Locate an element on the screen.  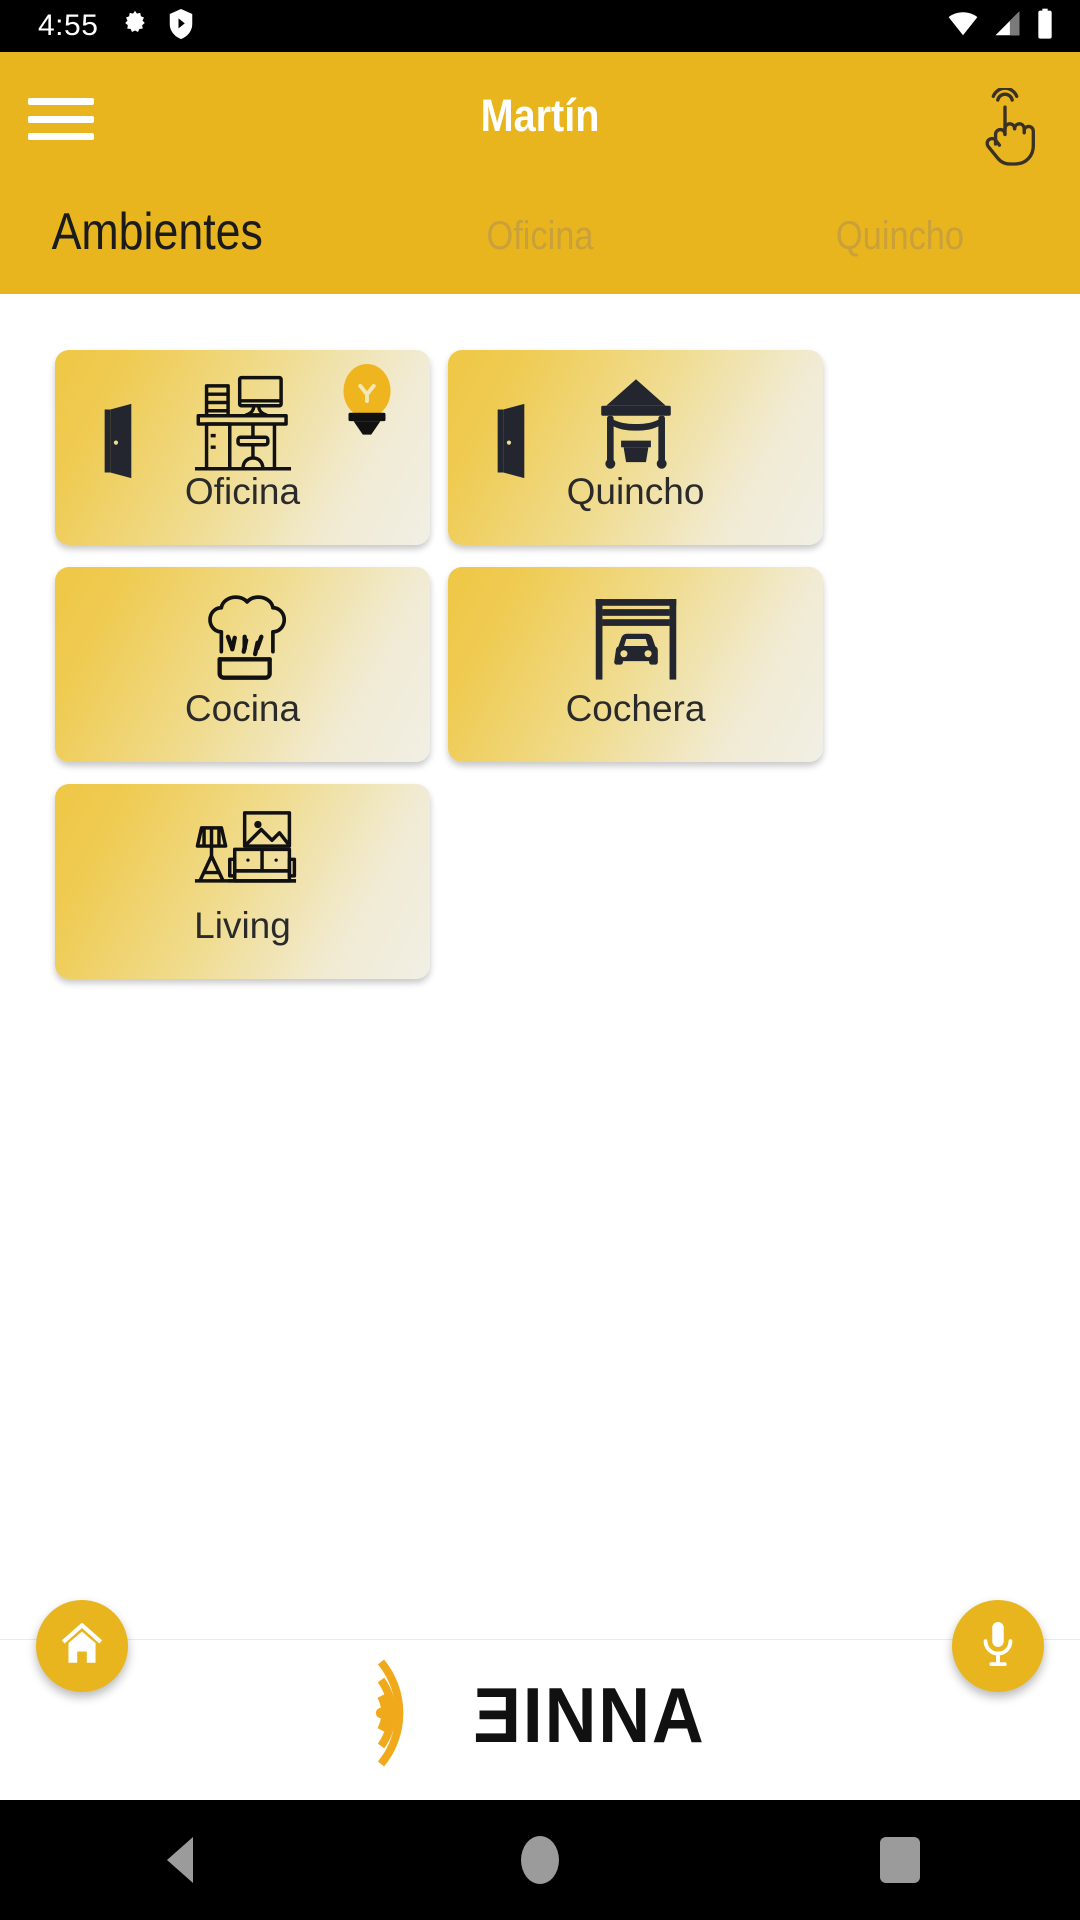
room-card-cochera: Cochera is located at coordinates (635, 664).